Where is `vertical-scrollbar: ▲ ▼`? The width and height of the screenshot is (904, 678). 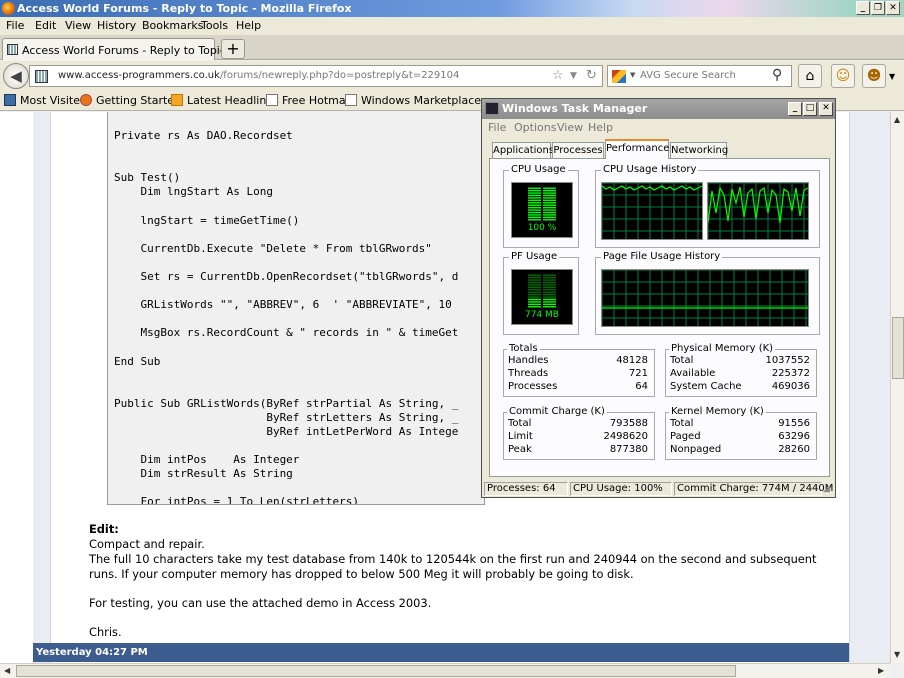 vertical-scrollbar: ▲ ▼ is located at coordinates (897, 387).